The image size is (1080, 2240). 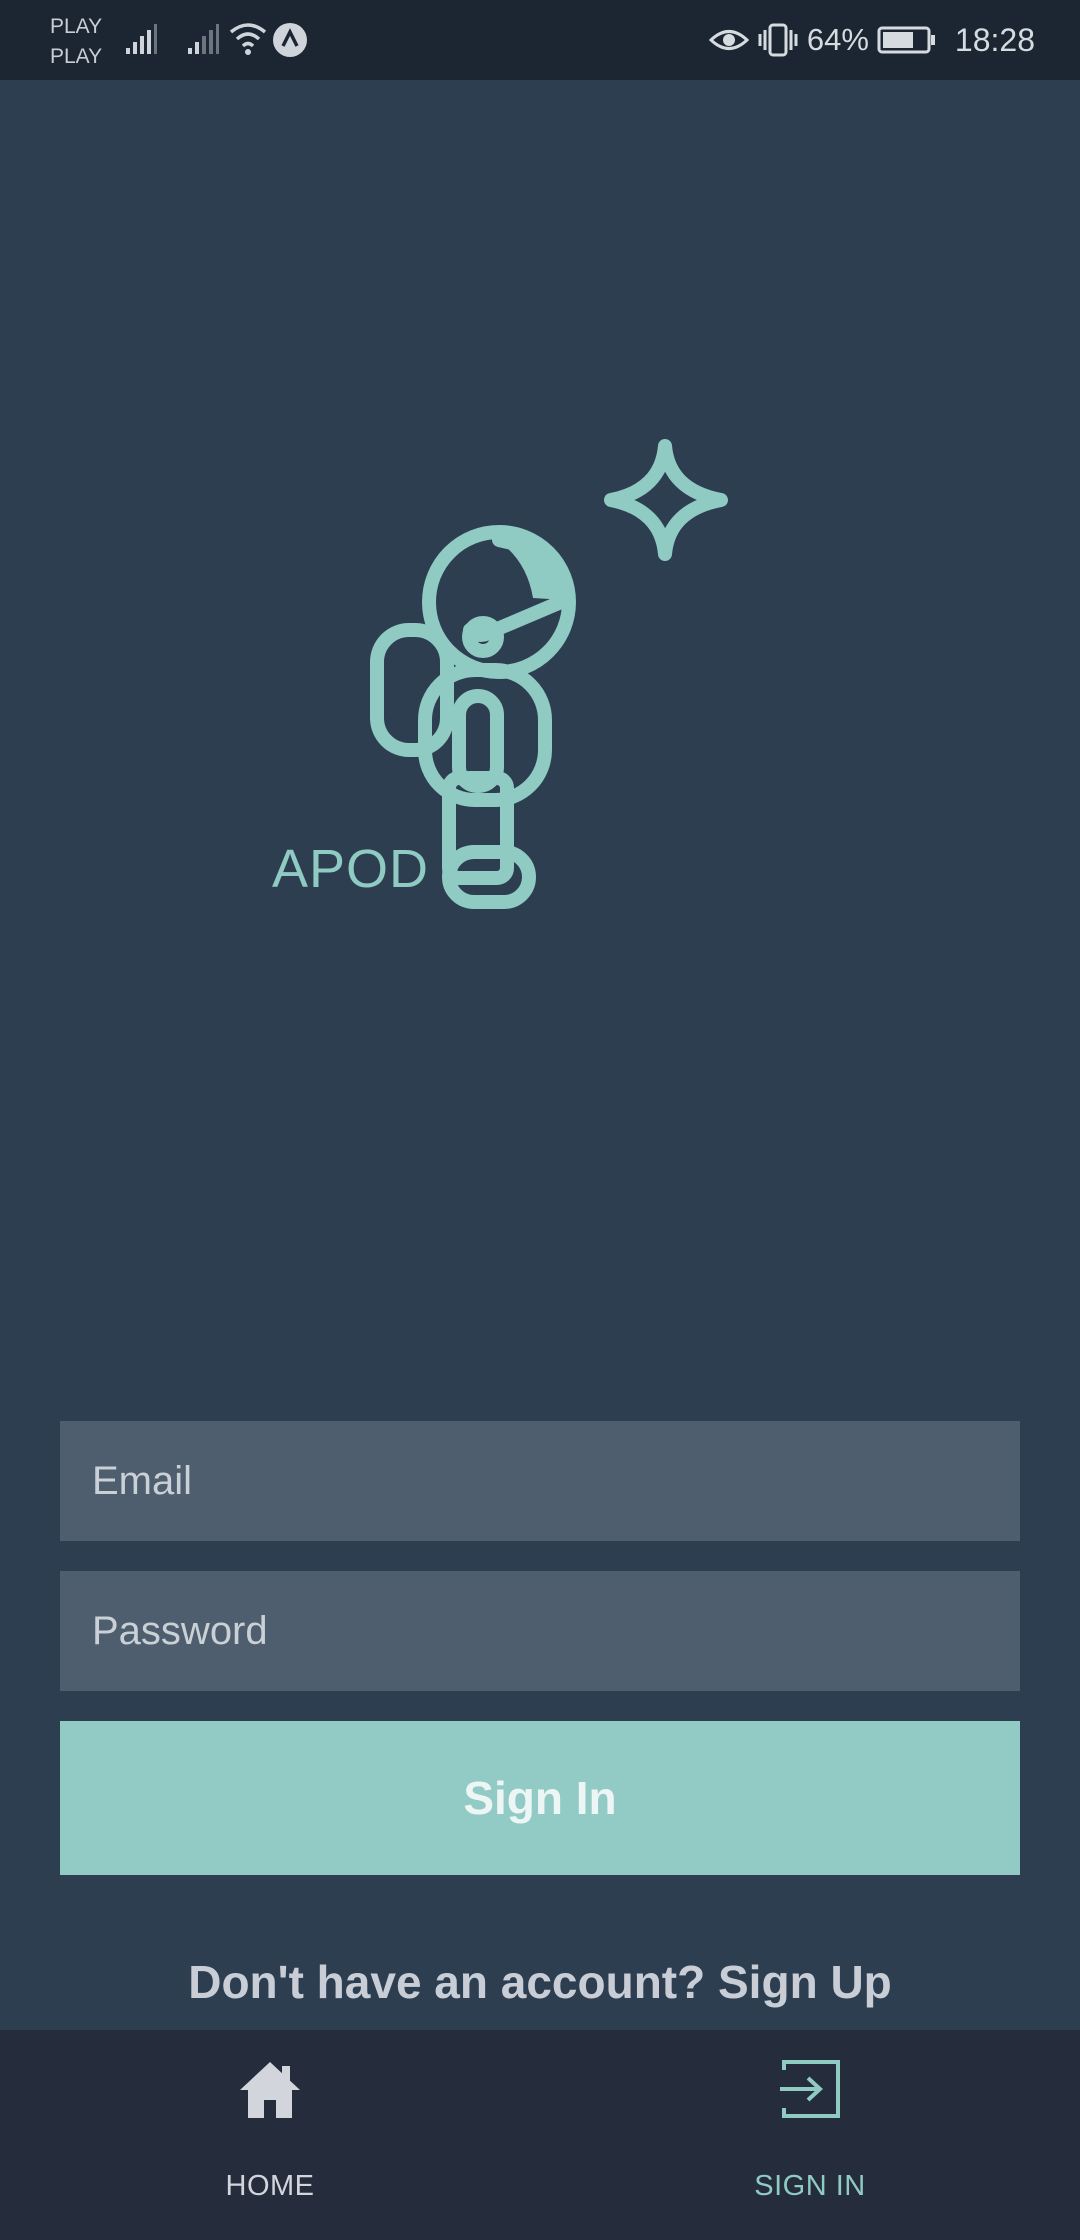 What do you see at coordinates (728, 40) in the screenshot?
I see `eye-icon` at bounding box center [728, 40].